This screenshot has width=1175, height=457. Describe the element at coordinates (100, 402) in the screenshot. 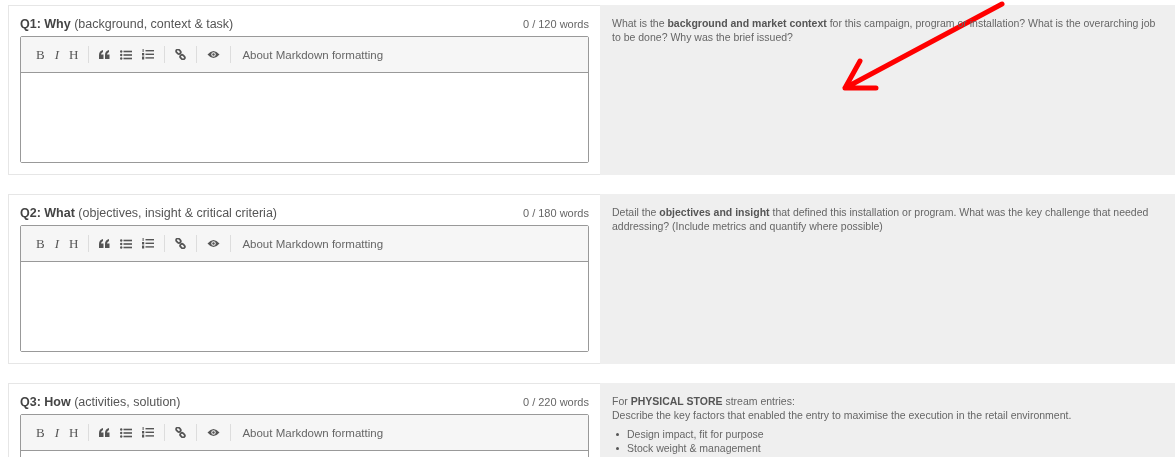

I see `question-title: Q3: How (activities, solution)` at that location.